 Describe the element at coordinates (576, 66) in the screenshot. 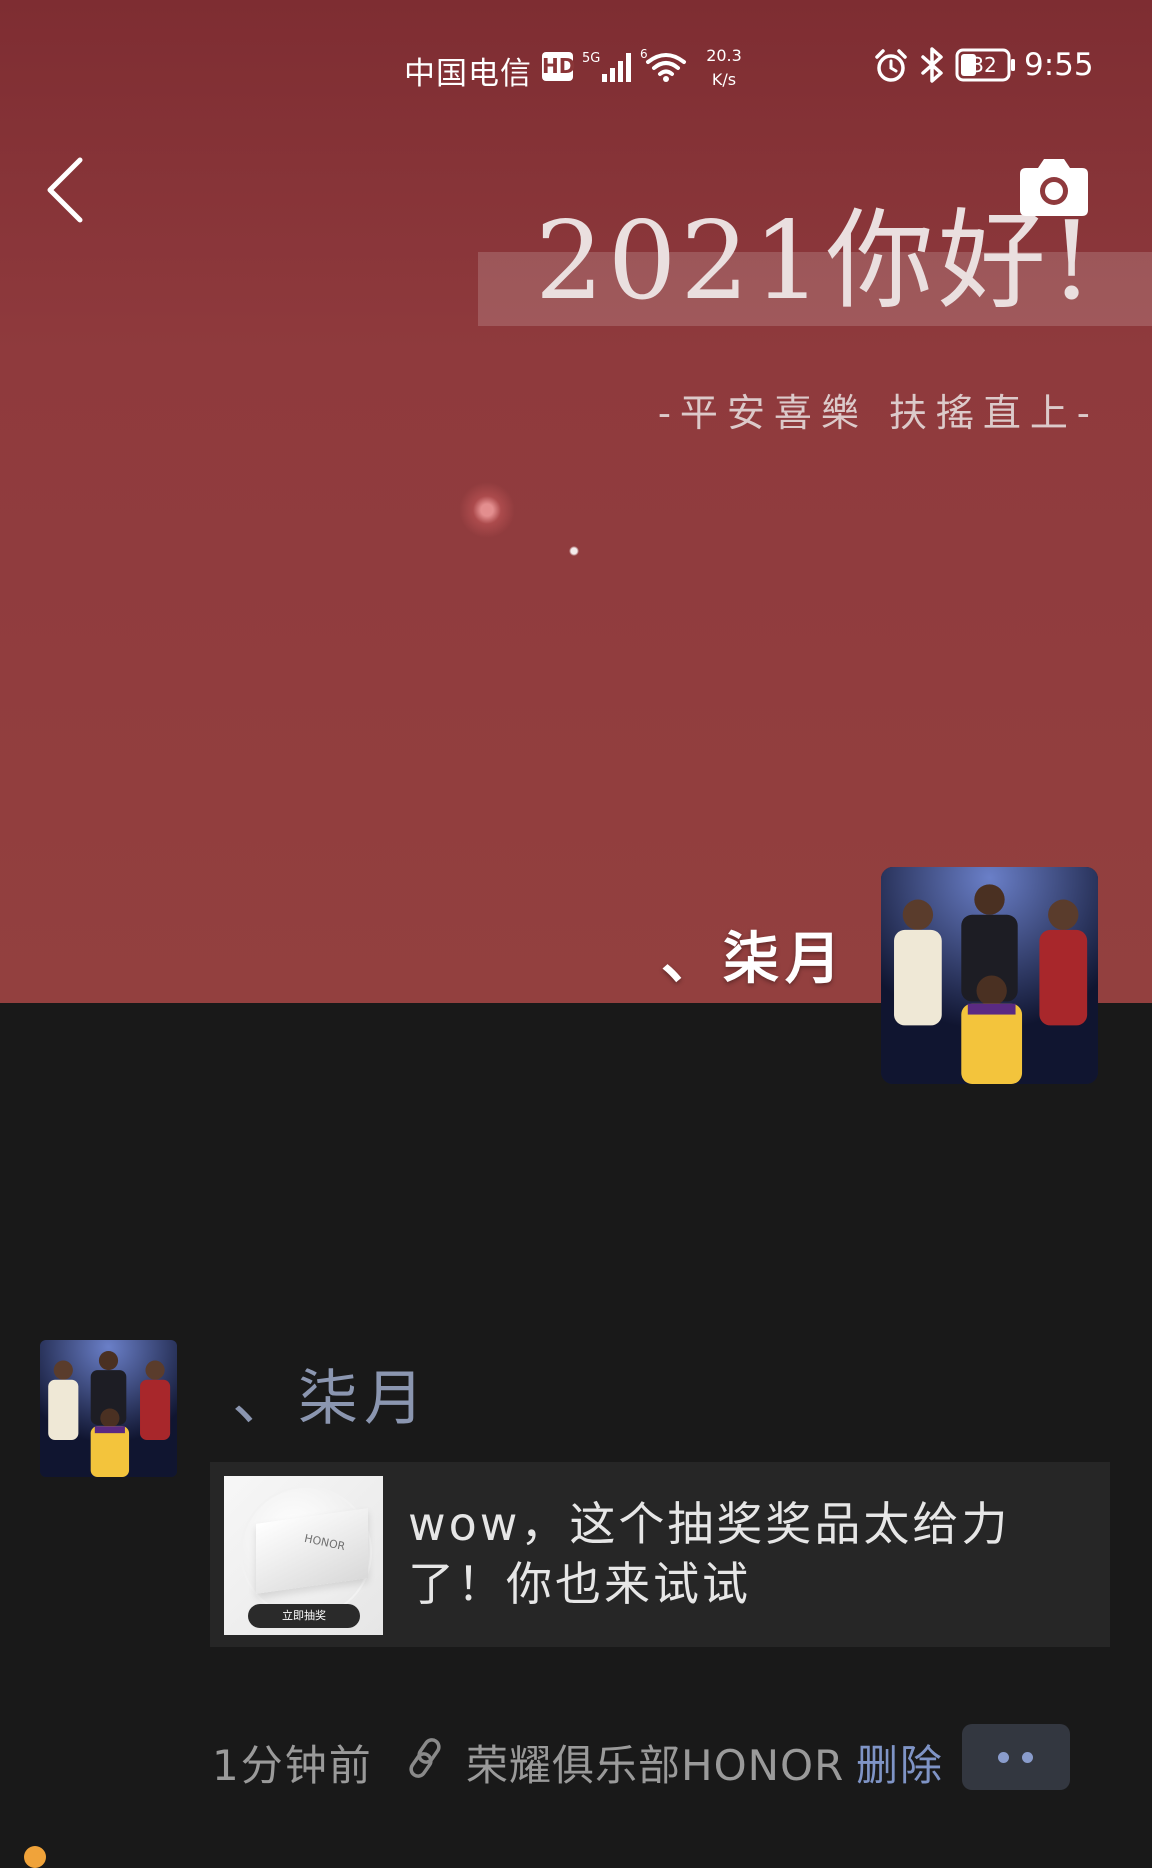

I see `status-bar: 中国电信 HD 5G 6 20.3 K/s 32 9:55` at that location.